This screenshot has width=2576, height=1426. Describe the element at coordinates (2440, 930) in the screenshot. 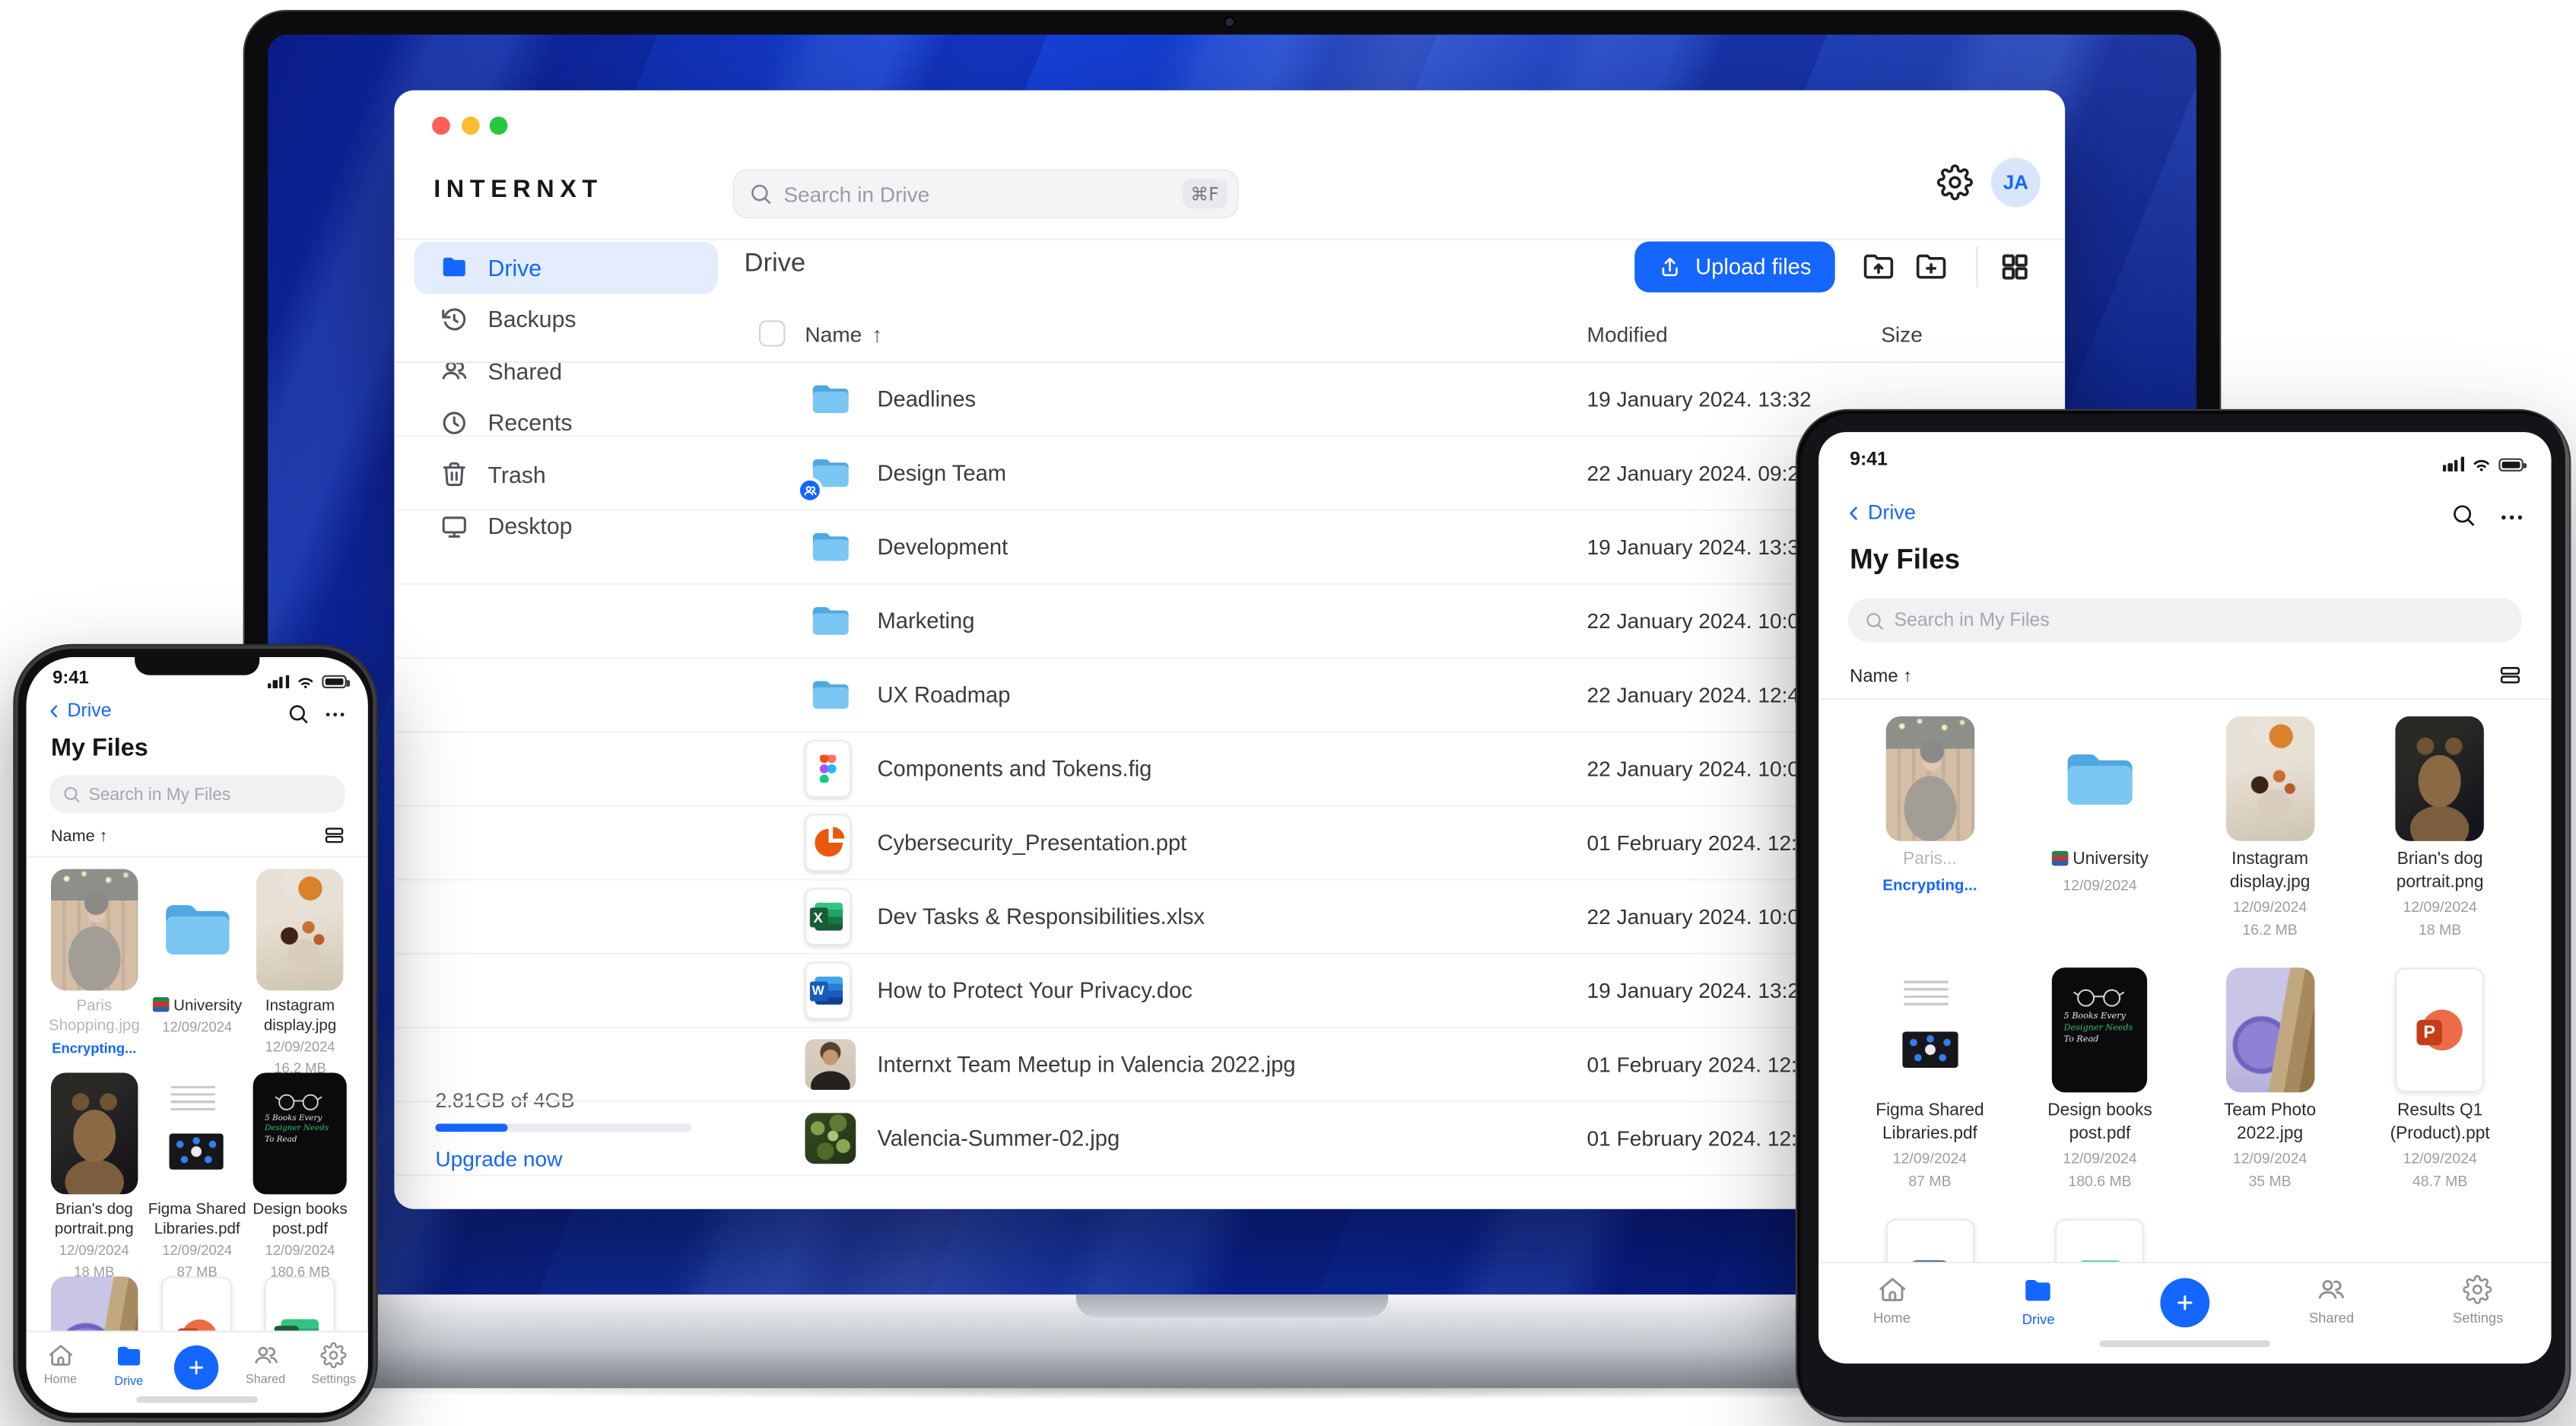

I see `file-size: 18 MB` at that location.